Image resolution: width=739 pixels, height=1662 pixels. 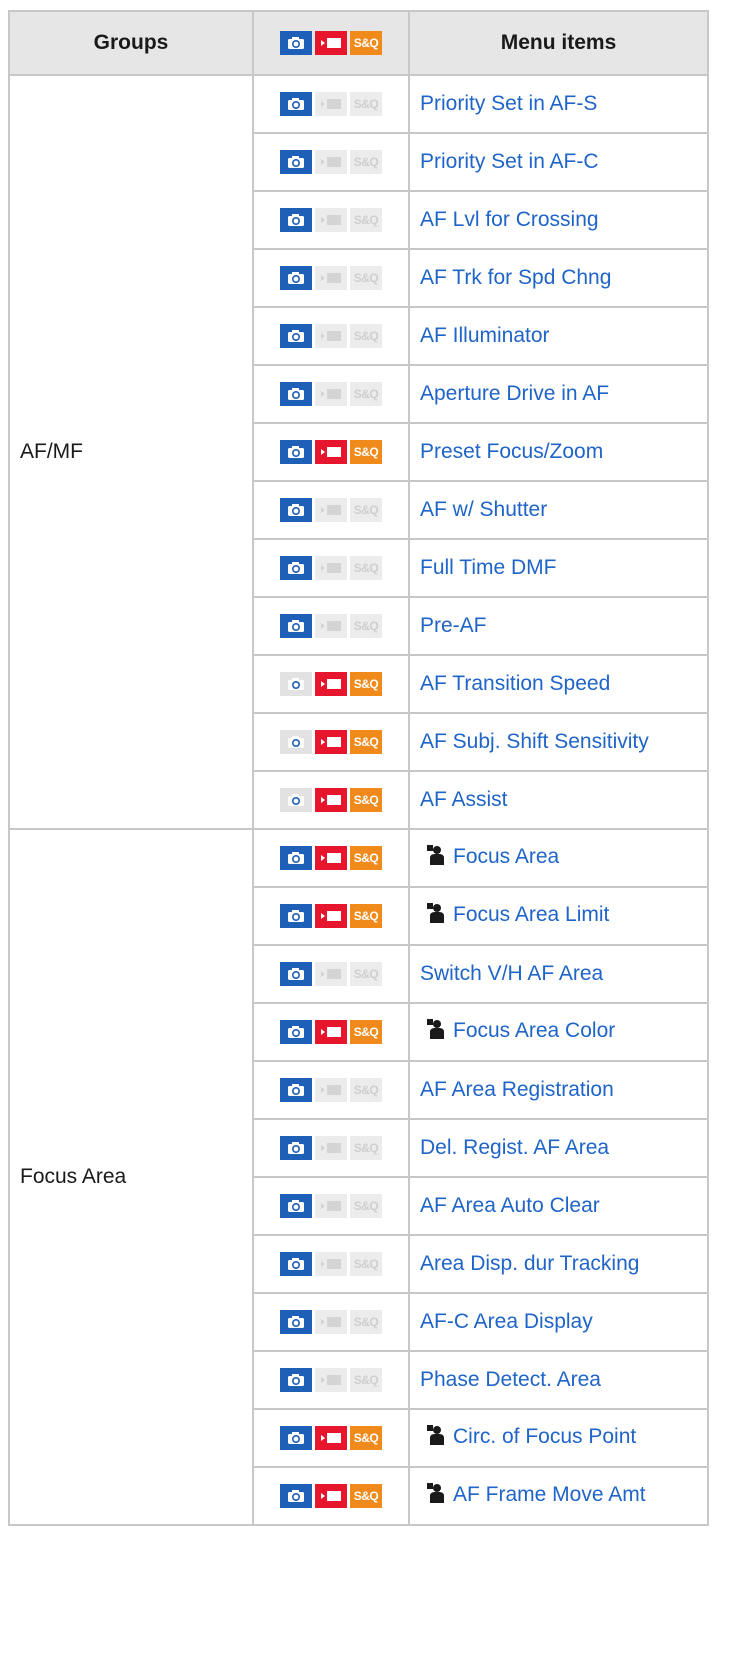 I want to click on menu-item-cell: Phase Detect. Area, so click(x=558, y=1380).